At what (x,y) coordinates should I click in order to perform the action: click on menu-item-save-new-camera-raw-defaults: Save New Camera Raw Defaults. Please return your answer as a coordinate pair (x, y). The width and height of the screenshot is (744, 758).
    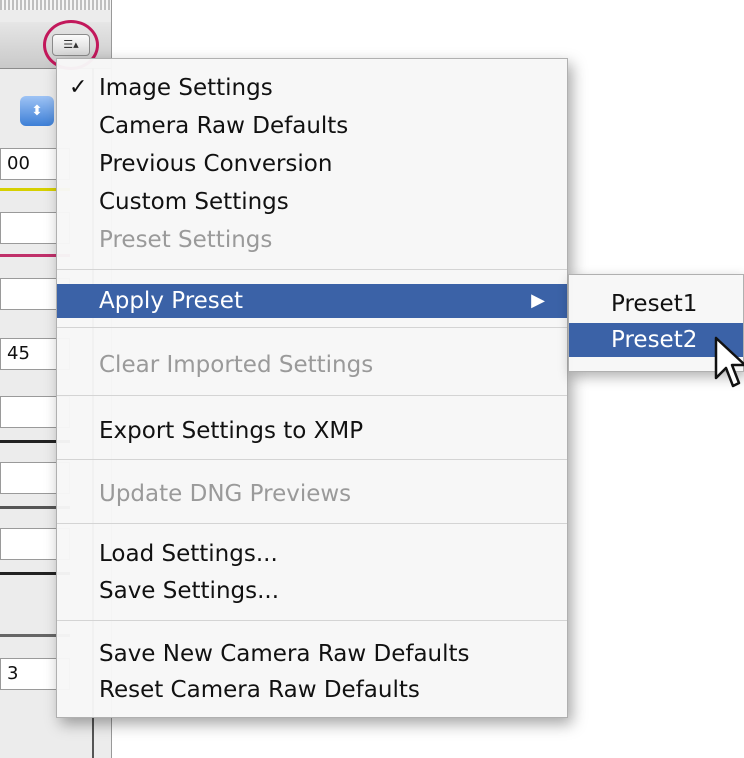
    Looking at the image, I should click on (312, 654).